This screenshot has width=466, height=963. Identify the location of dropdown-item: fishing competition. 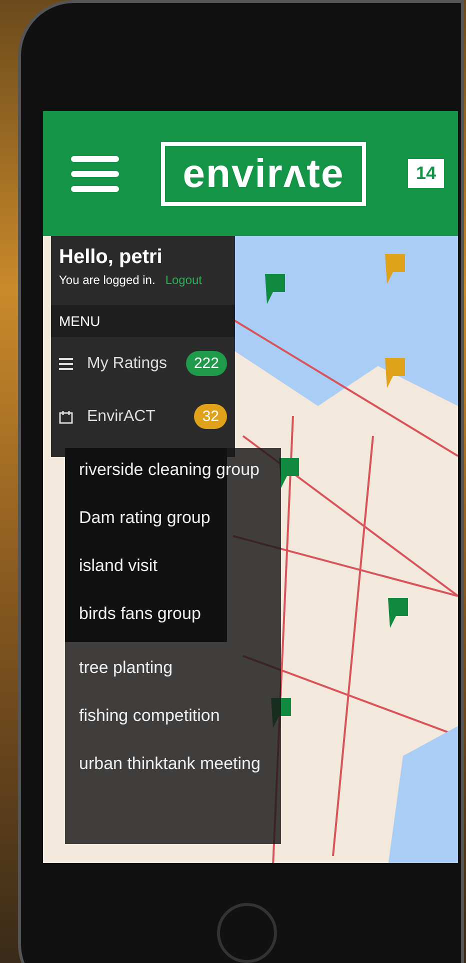
(149, 714).